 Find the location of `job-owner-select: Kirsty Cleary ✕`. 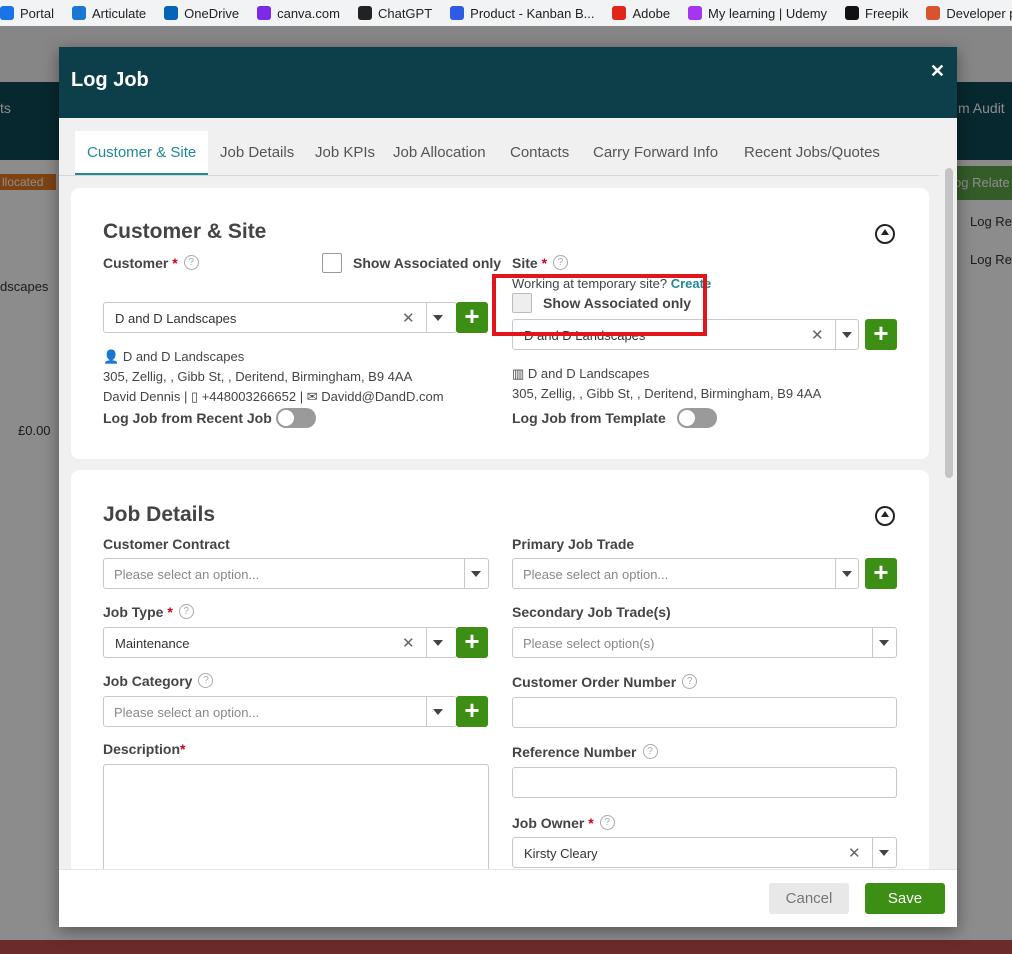

job-owner-select: Kirsty Cleary ✕ is located at coordinates (704, 852).